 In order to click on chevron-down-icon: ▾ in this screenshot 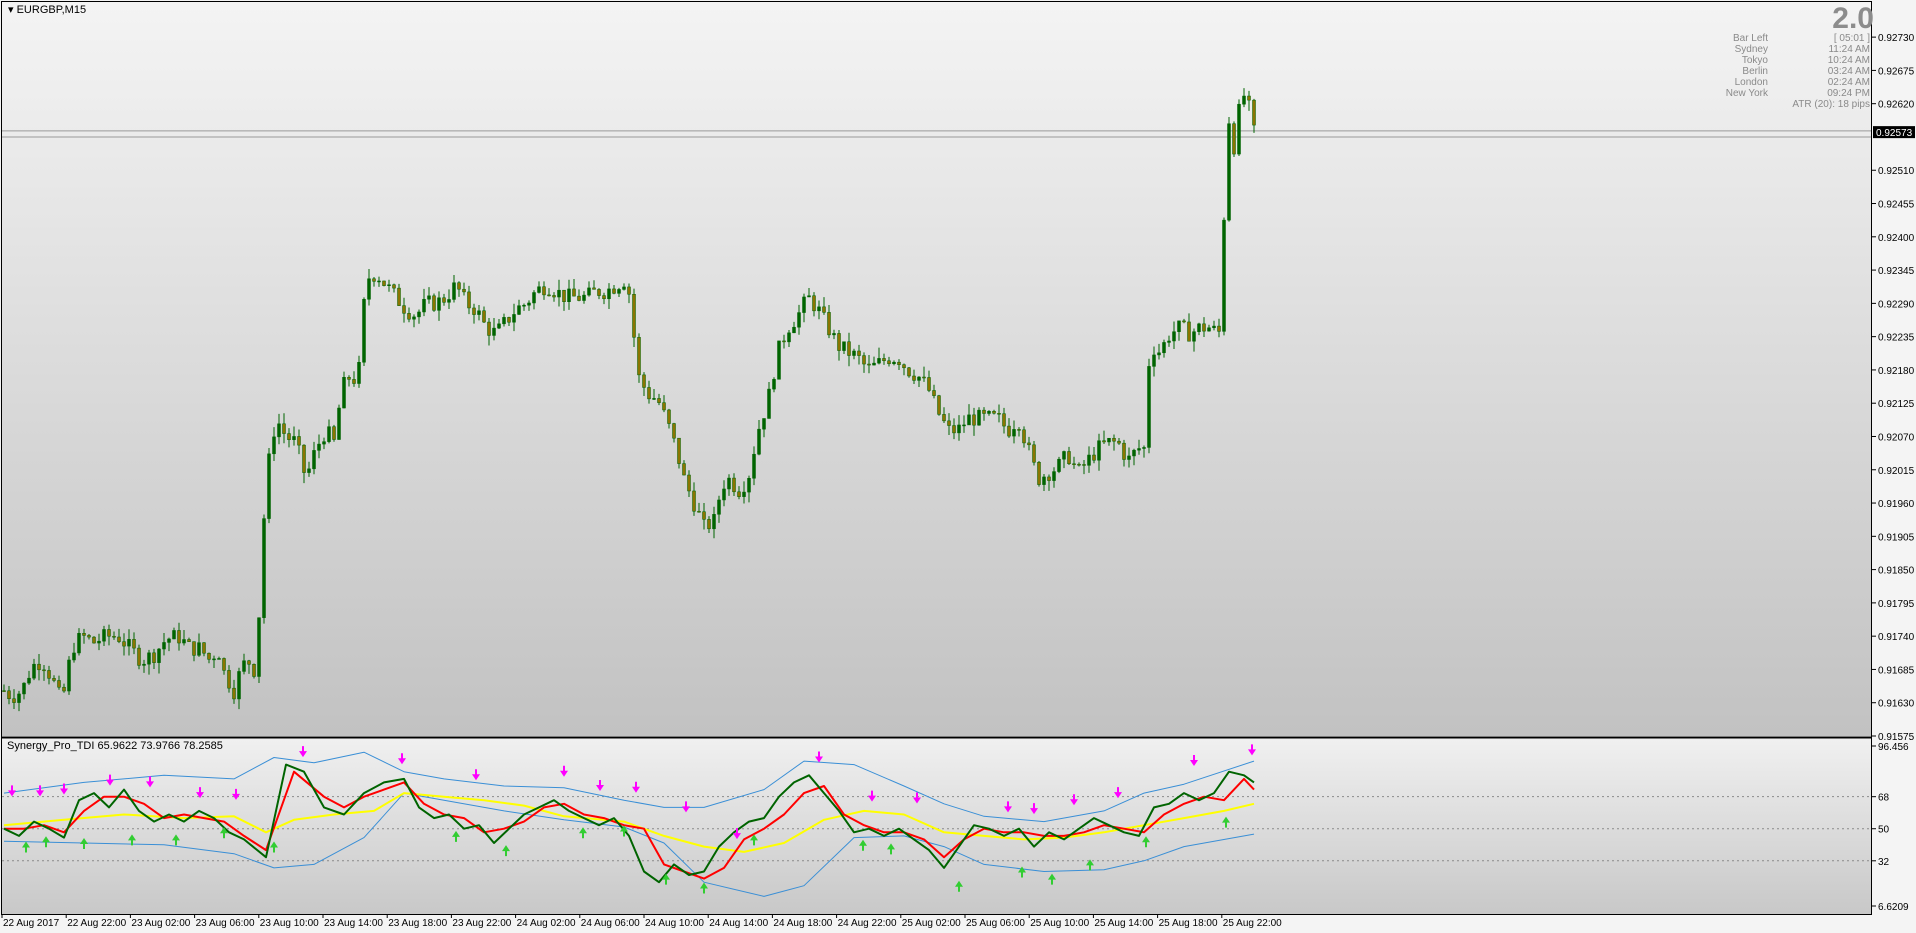, I will do `click(11, 10)`.